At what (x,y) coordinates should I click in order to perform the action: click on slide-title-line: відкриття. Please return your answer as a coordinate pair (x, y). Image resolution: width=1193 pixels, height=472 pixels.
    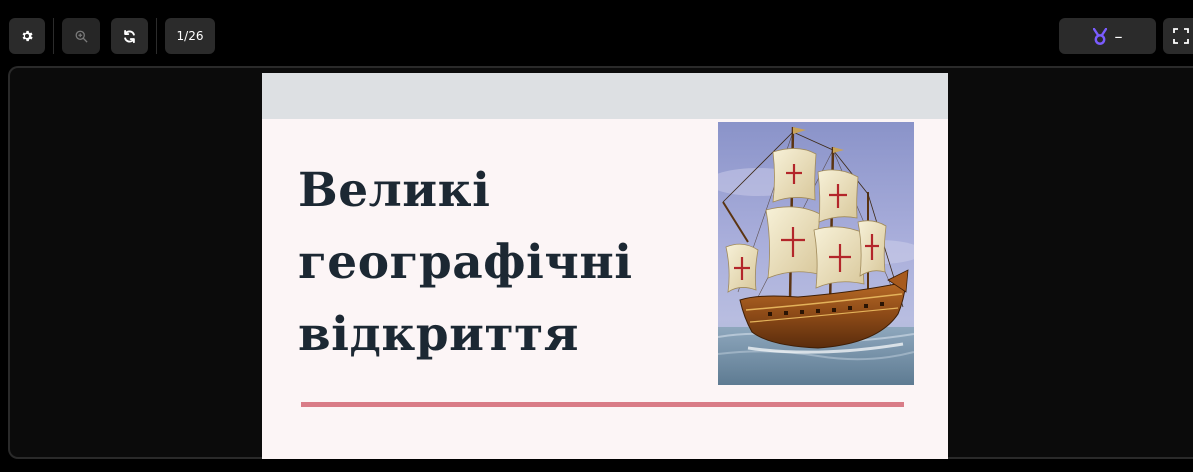
    Looking at the image, I should click on (438, 334).